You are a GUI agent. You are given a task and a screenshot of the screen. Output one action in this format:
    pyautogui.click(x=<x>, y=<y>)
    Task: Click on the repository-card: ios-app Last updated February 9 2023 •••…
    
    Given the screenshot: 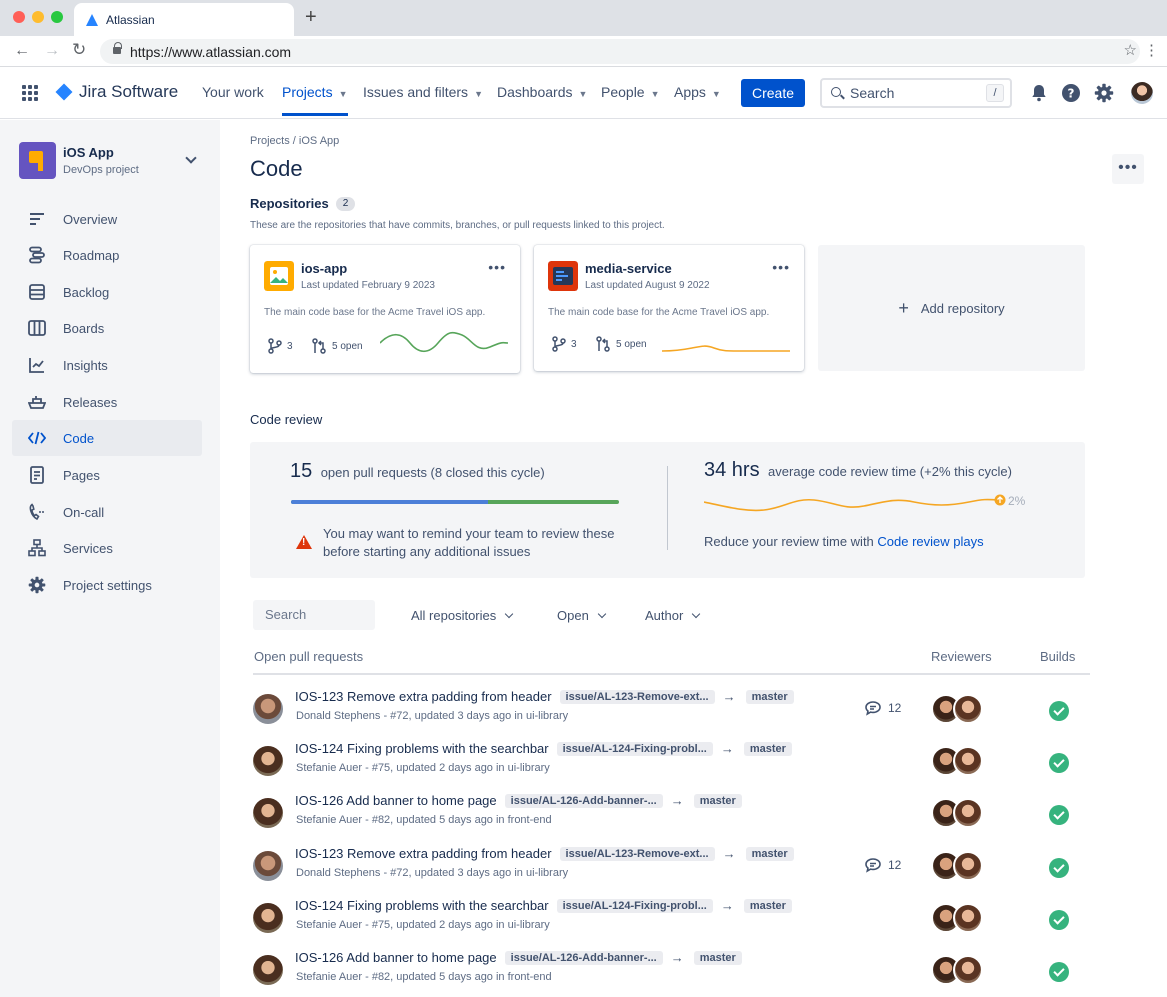 What is the action you would take?
    pyautogui.click(x=385, y=309)
    